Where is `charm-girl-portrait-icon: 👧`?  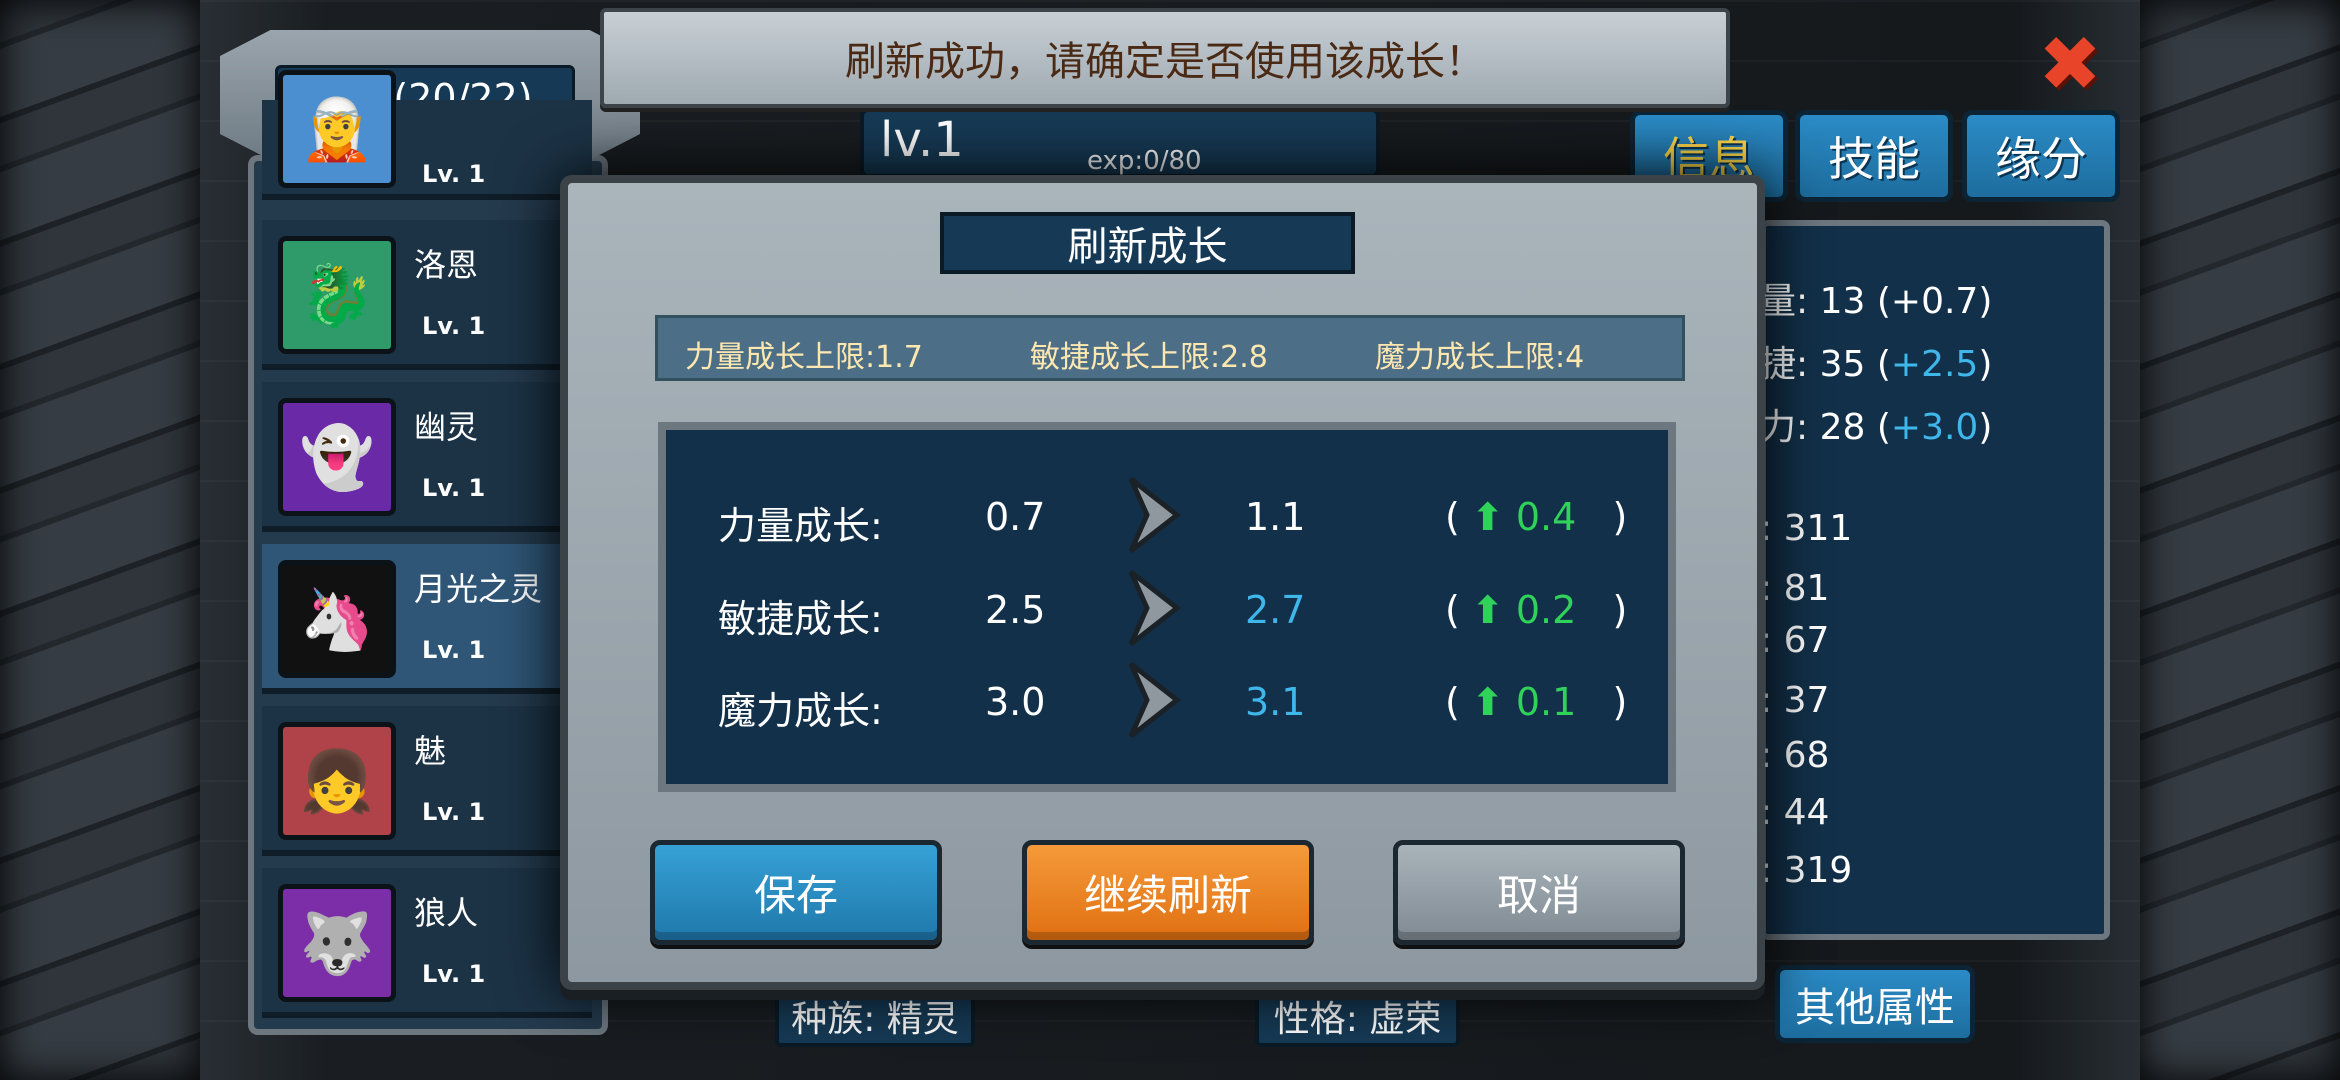
charm-girl-portrait-icon: 👧 is located at coordinates (337, 781).